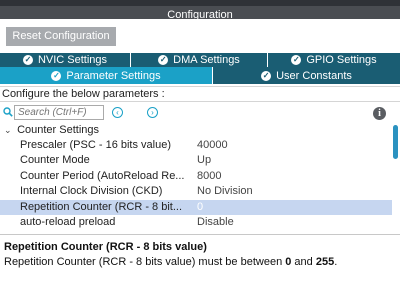  I want to click on tab-gpio-settings: ✓ GPIO Settings, so click(334, 60).